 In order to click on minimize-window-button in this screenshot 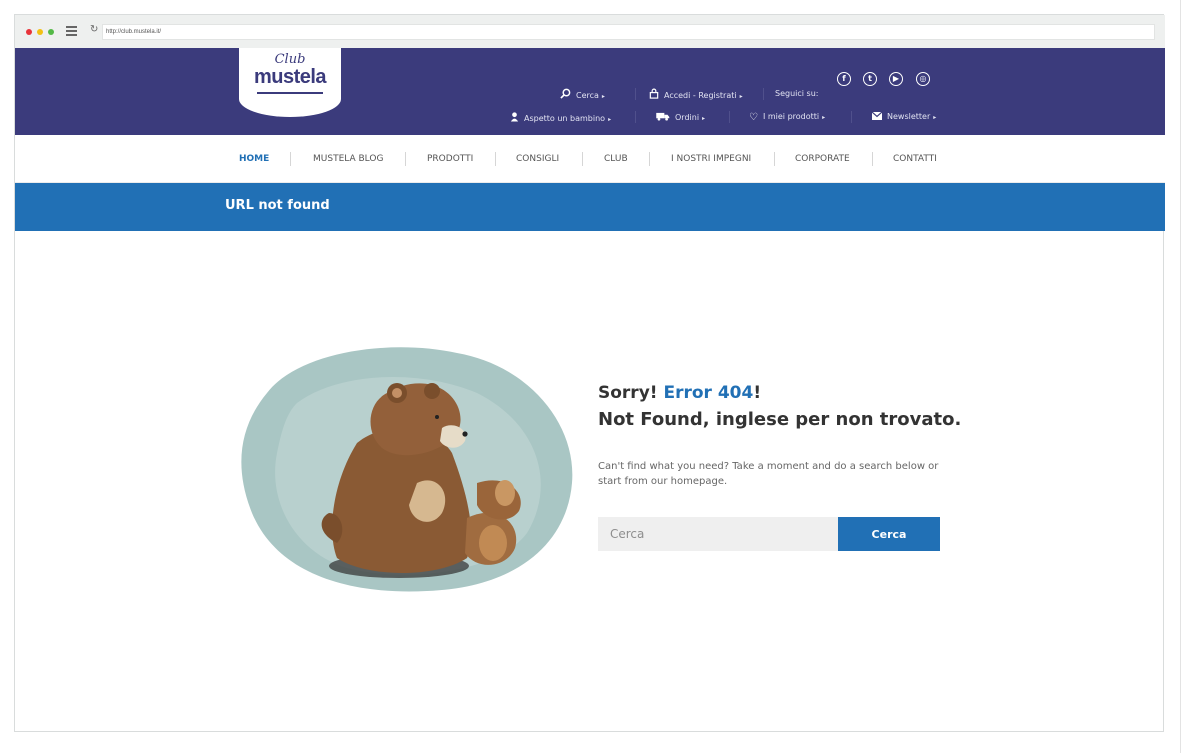, I will do `click(40, 32)`.